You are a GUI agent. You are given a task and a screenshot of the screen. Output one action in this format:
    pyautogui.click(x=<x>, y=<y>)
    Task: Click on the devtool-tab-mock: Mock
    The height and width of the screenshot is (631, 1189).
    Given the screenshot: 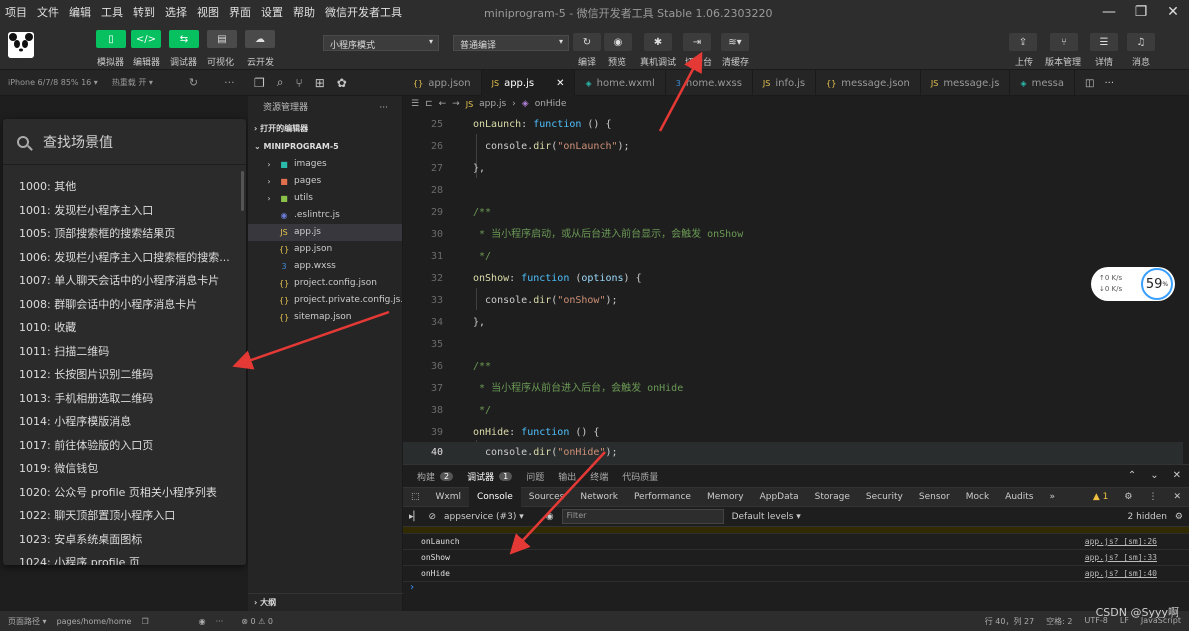 What is the action you would take?
    pyautogui.click(x=977, y=497)
    